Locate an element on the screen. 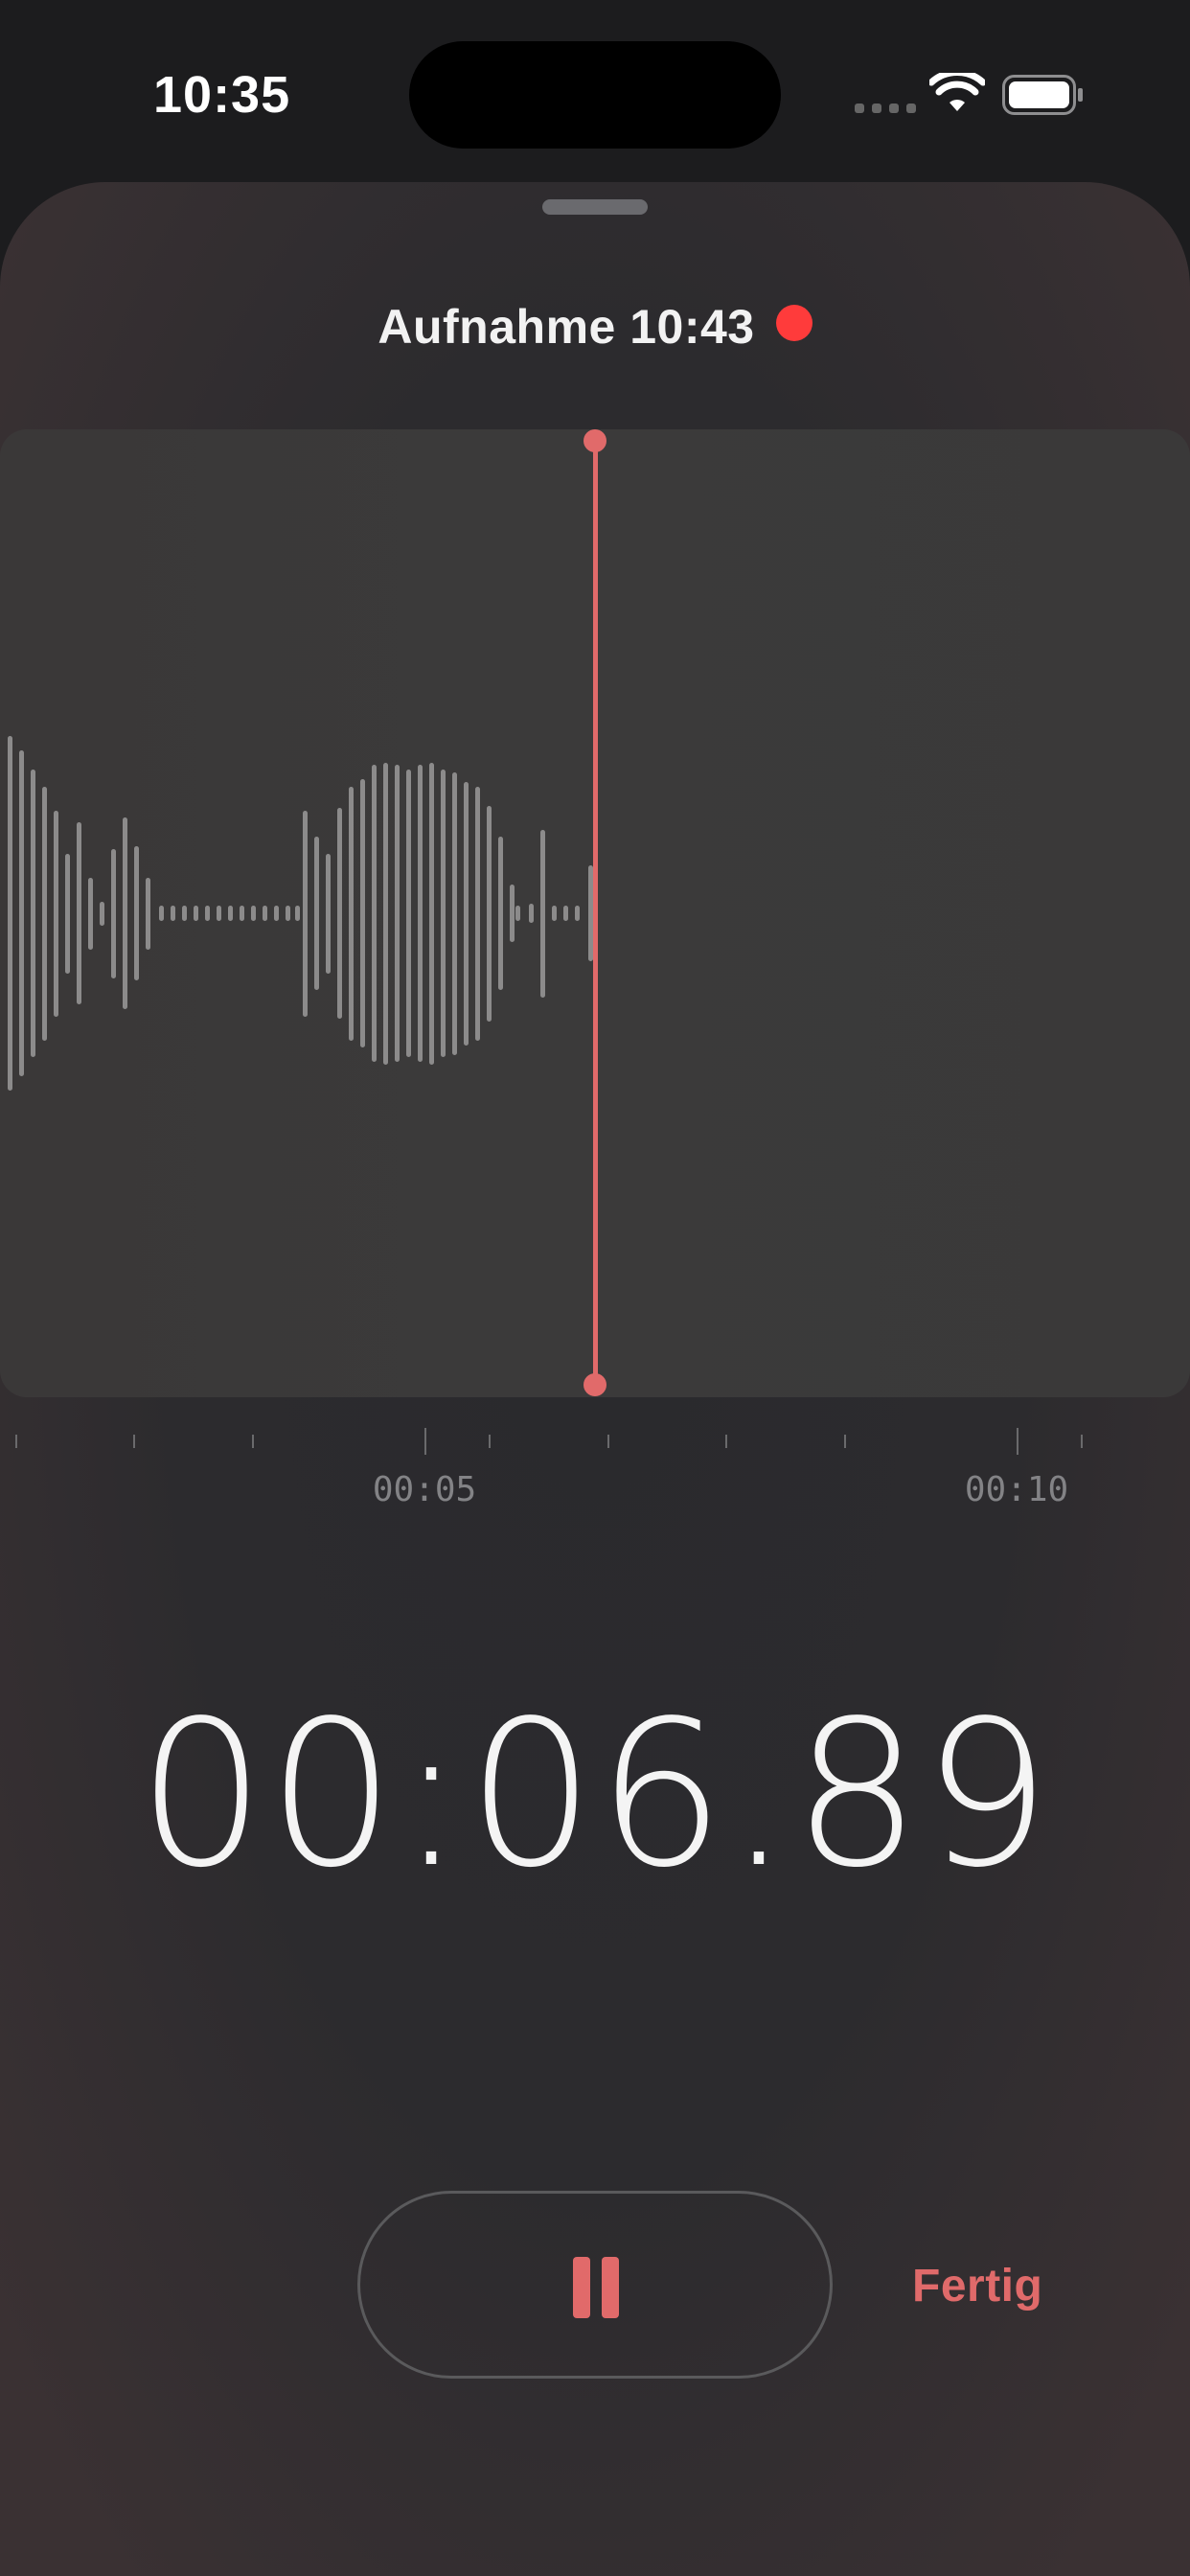 The image size is (1190, 2576). done-button: Fertig is located at coordinates (977, 2286).